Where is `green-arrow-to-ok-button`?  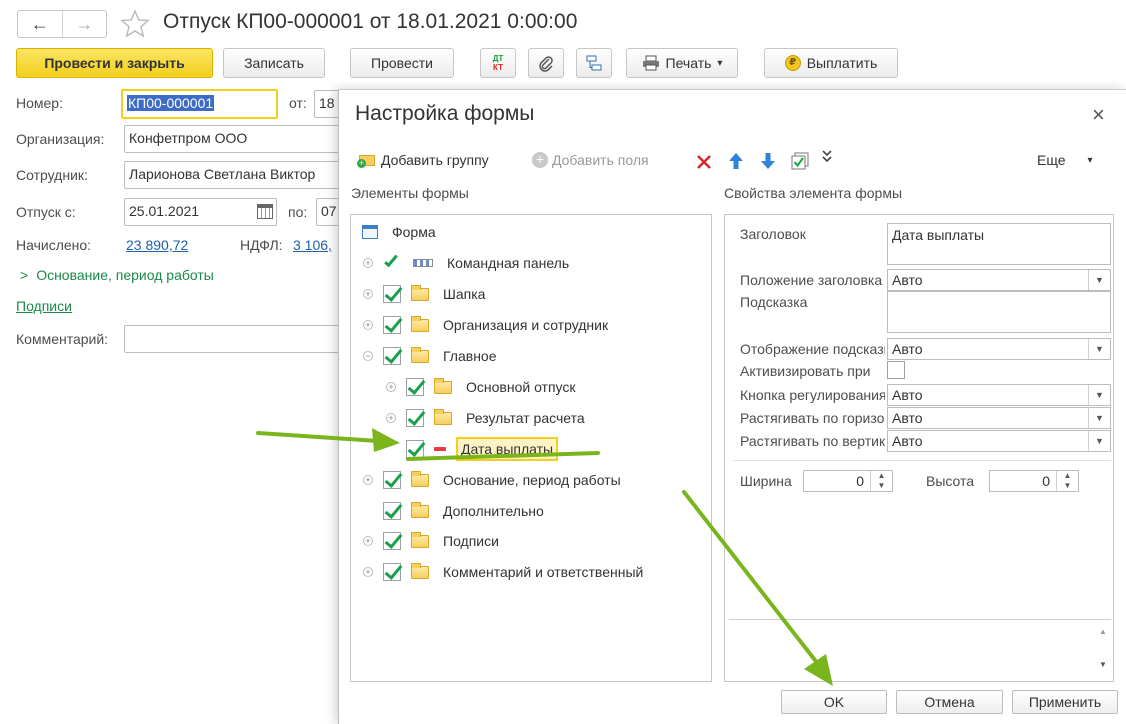 green-arrow-to-ok-button is located at coordinates (757, 588).